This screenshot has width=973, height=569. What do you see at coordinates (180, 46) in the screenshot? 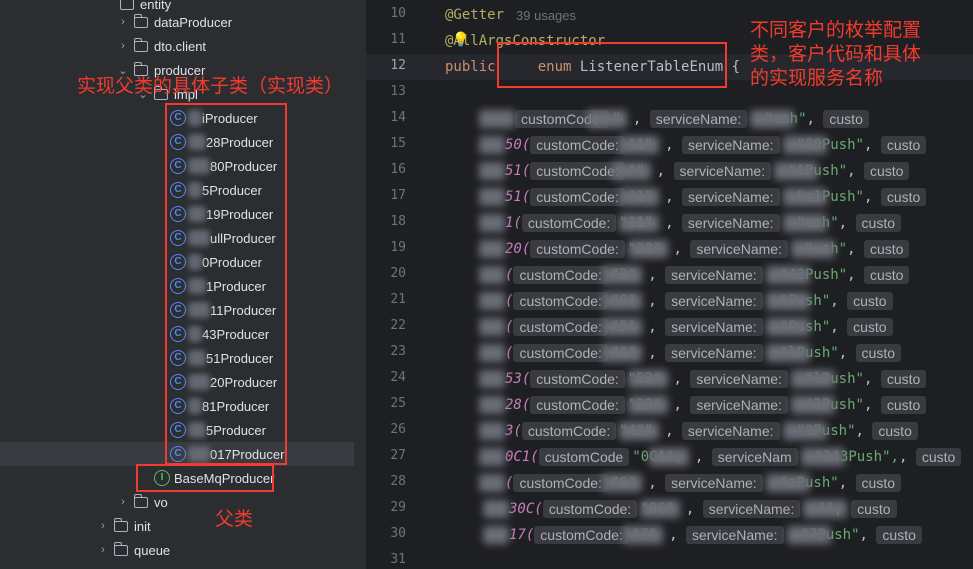
I see `tree-label: dto.client` at bounding box center [180, 46].